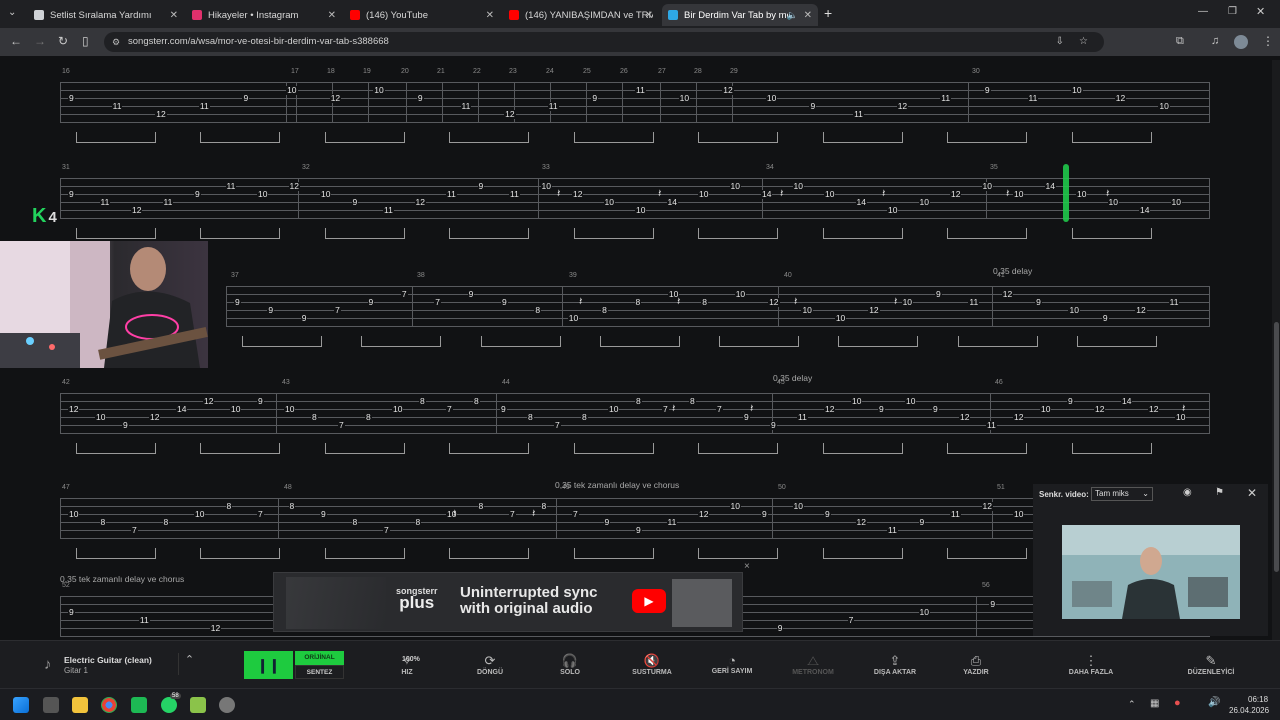  I want to click on mute-button: 🔇 SUSTURMA, so click(652, 665).